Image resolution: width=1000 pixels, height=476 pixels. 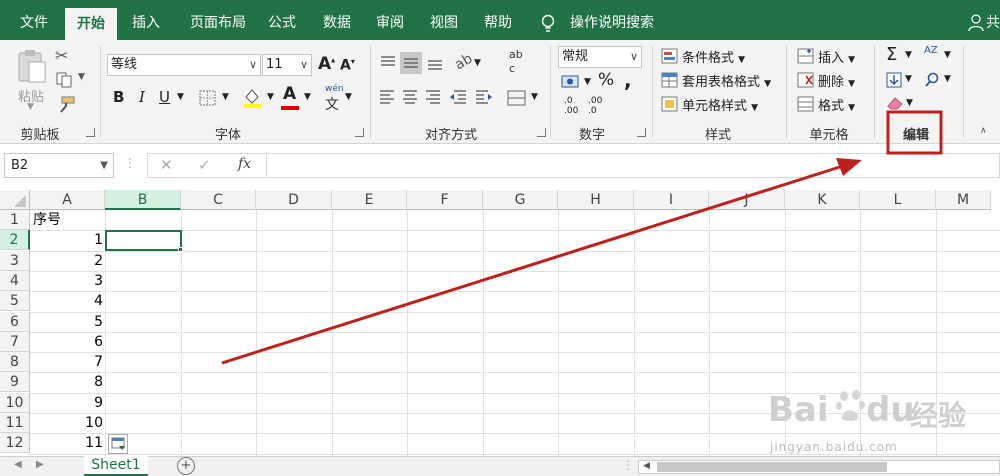 What do you see at coordinates (806, 56) in the screenshot?
I see `insert-cells-icon` at bounding box center [806, 56].